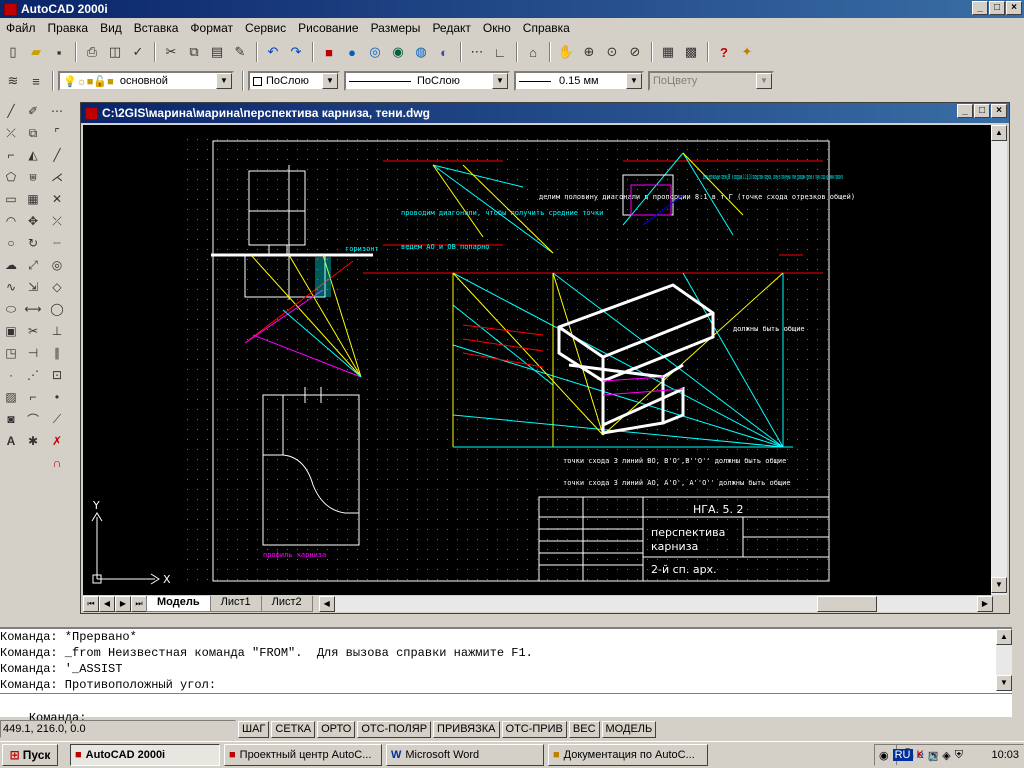  Describe the element at coordinates (254, 729) in the screenshot. I see `toggle-snap: ШАГ` at that location.